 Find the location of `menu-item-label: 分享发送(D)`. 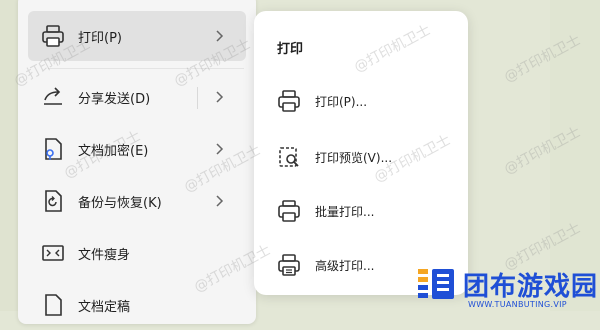

menu-item-label: 分享发送(D) is located at coordinates (114, 99).